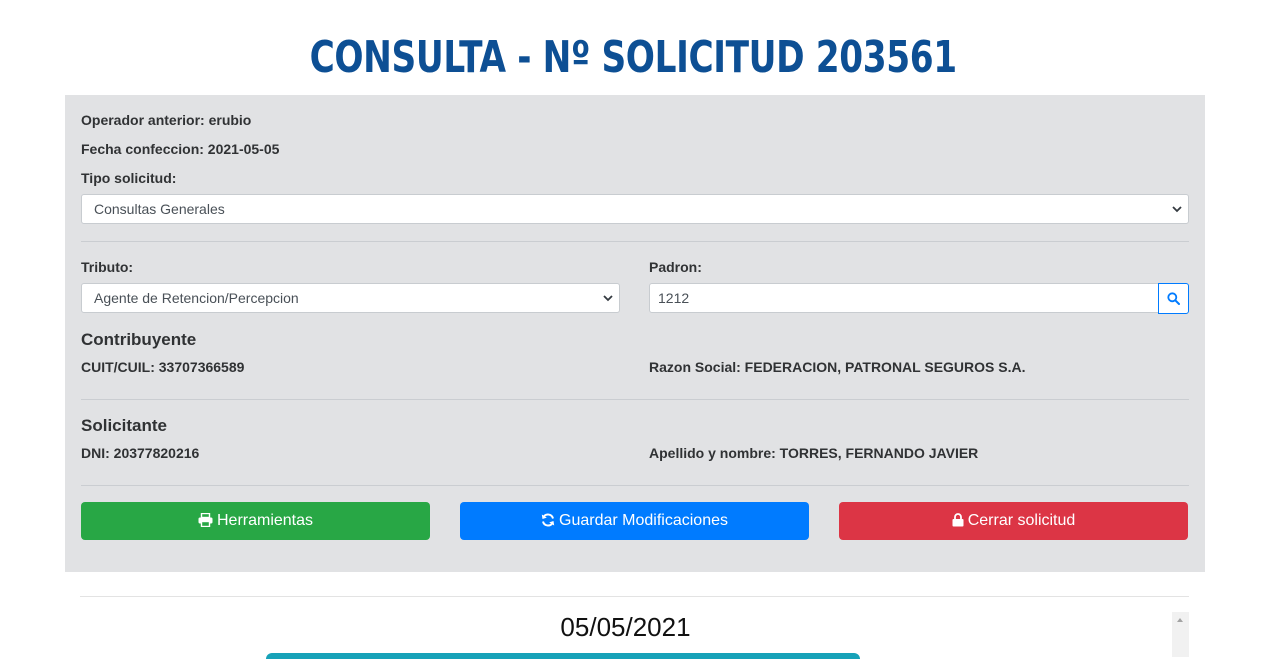  What do you see at coordinates (904, 298) in the screenshot?
I see `padron-input: 1212` at bounding box center [904, 298].